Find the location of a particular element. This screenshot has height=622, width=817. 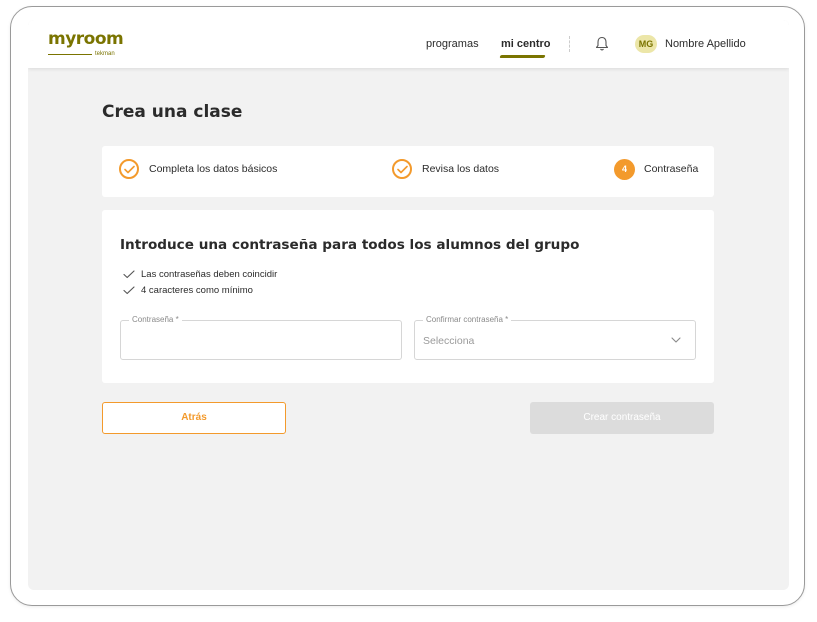

step-label: Completa los datos básicos is located at coordinates (213, 169).